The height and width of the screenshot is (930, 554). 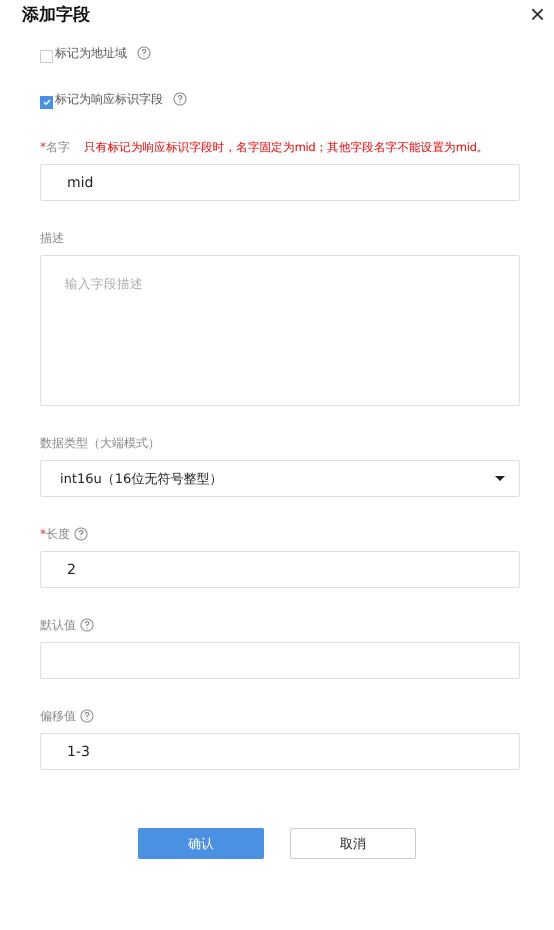 I want to click on caret-icon, so click(x=500, y=479).